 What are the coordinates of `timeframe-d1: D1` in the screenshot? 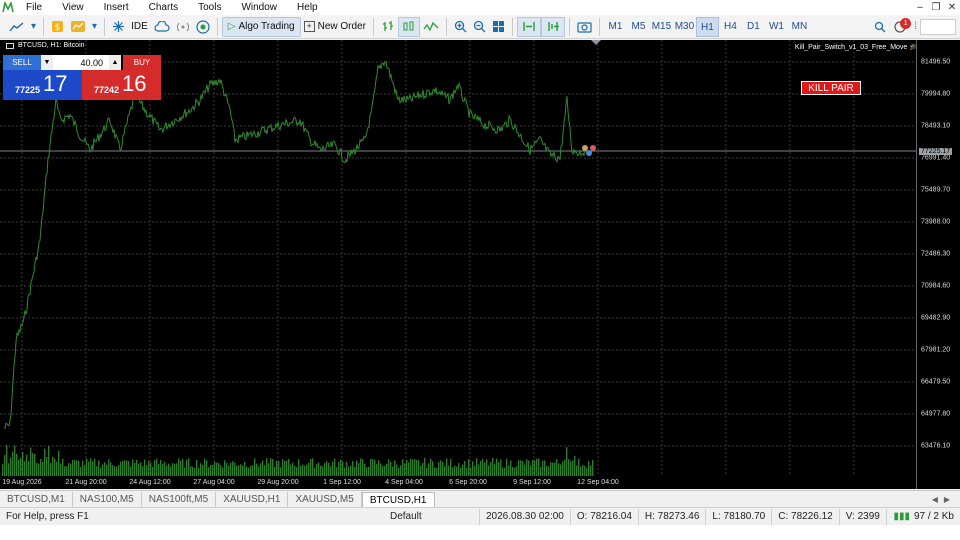 It's located at (753, 27).